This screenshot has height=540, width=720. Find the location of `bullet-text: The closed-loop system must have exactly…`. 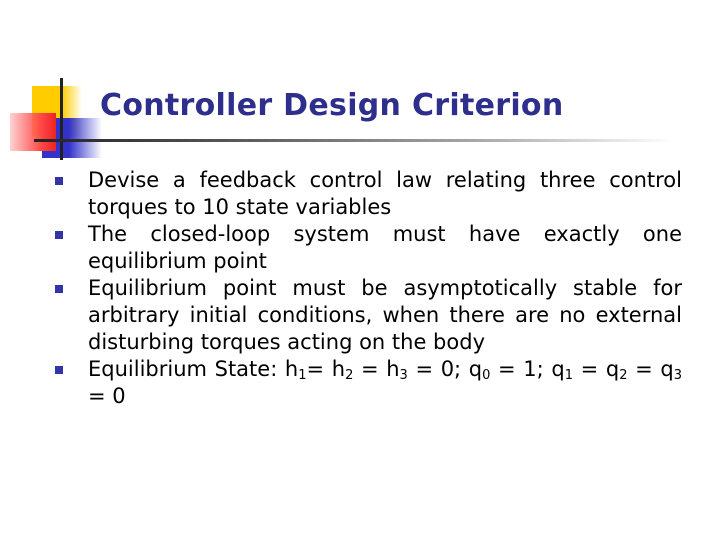

bullet-text: The closed-loop system must have exactly… is located at coordinates (385, 247).